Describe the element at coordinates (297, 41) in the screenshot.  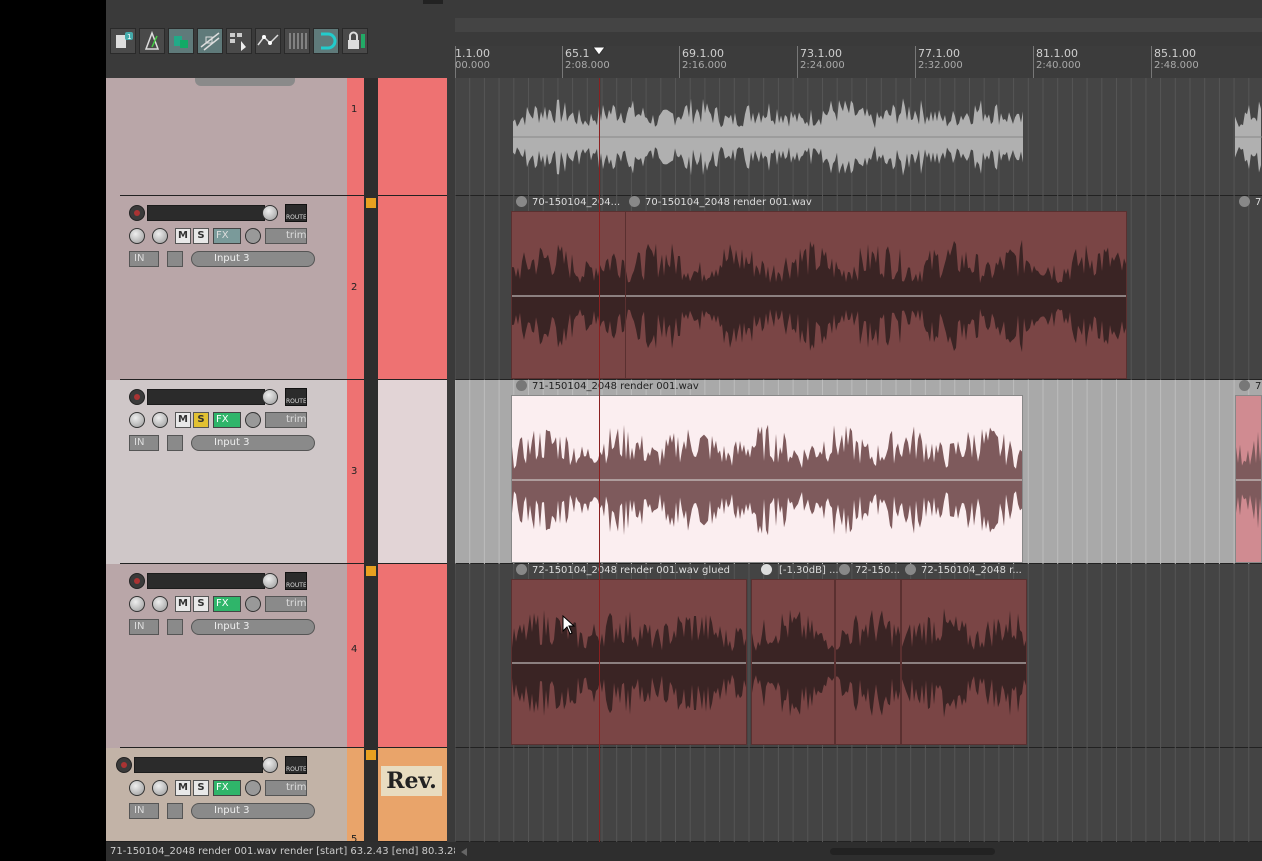
I see `grid-icon` at that location.